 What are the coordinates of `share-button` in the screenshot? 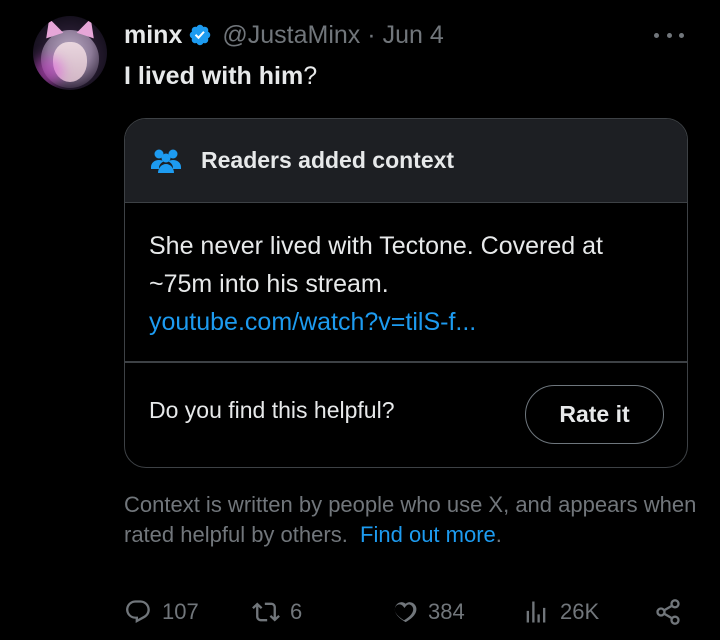 It's located at (668, 612).